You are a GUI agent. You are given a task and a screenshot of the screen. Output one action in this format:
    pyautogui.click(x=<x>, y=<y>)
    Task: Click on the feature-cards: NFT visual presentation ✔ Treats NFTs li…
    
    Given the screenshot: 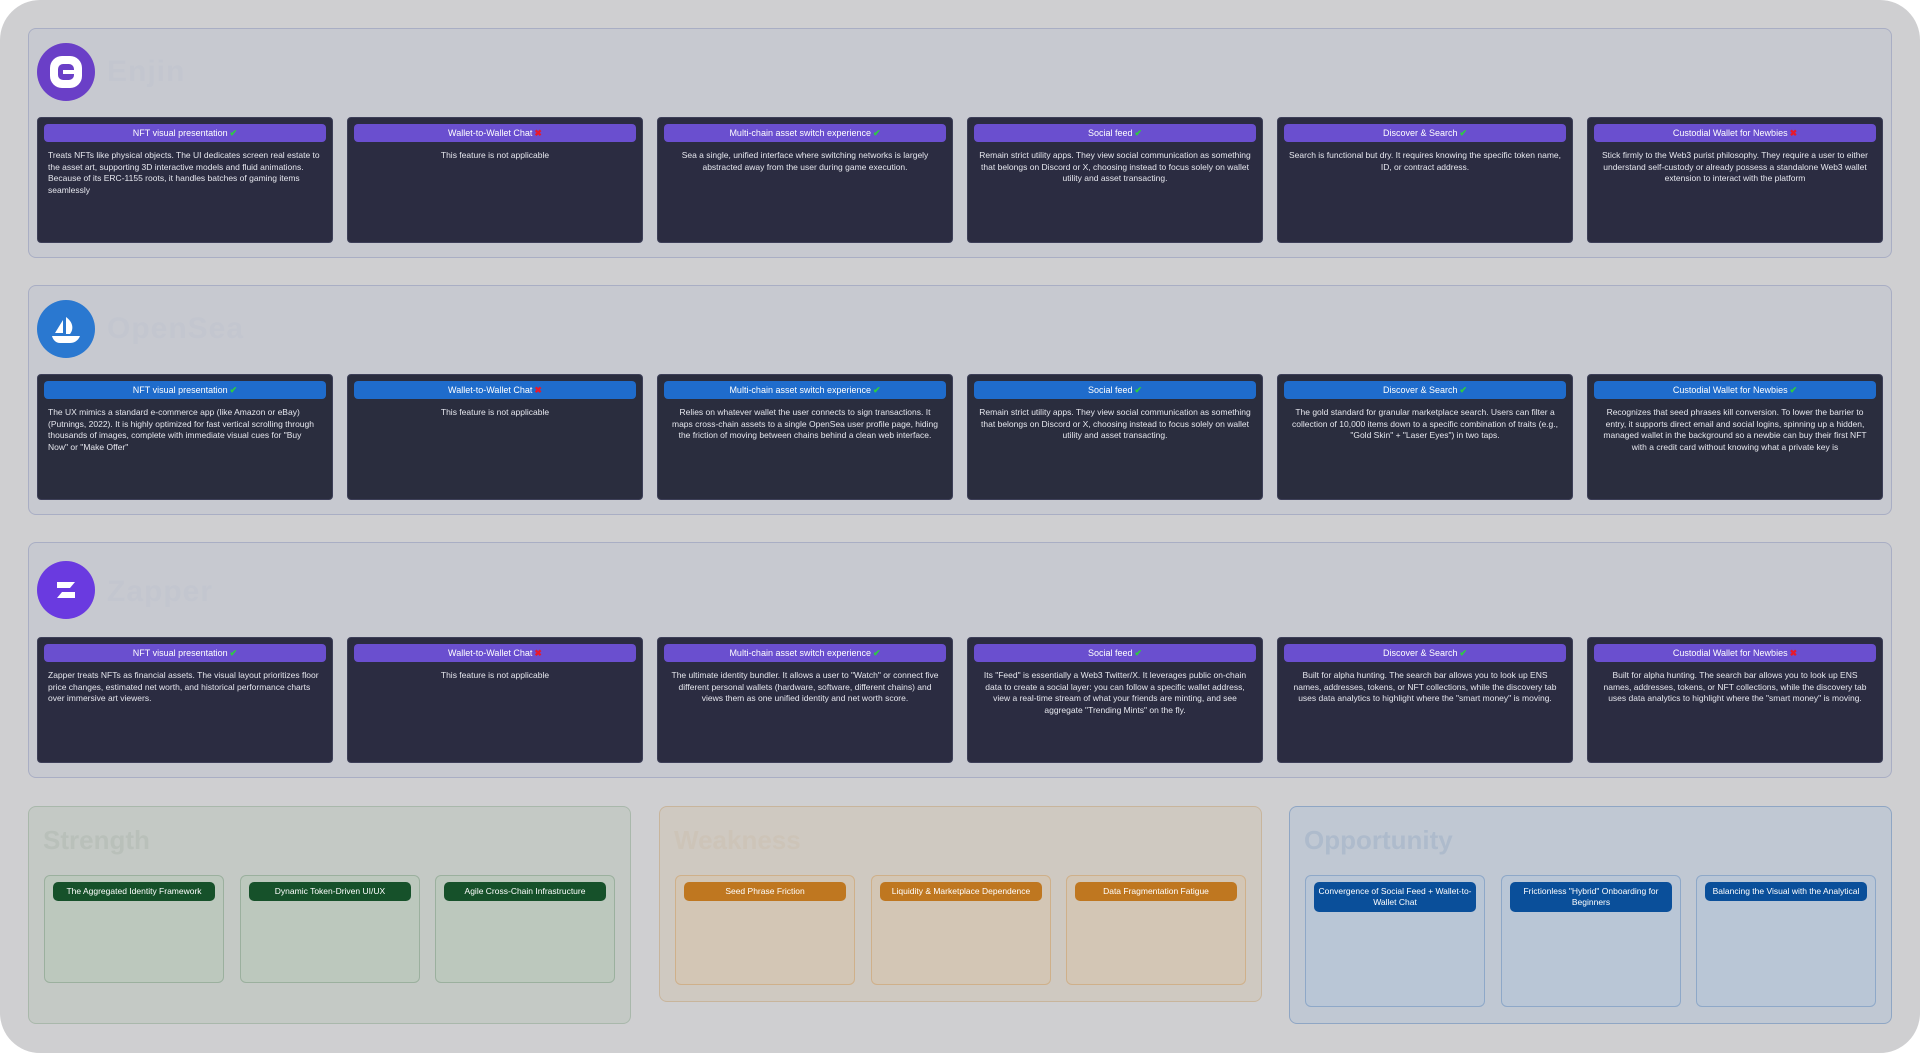 What is the action you would take?
    pyautogui.click(x=961, y=180)
    